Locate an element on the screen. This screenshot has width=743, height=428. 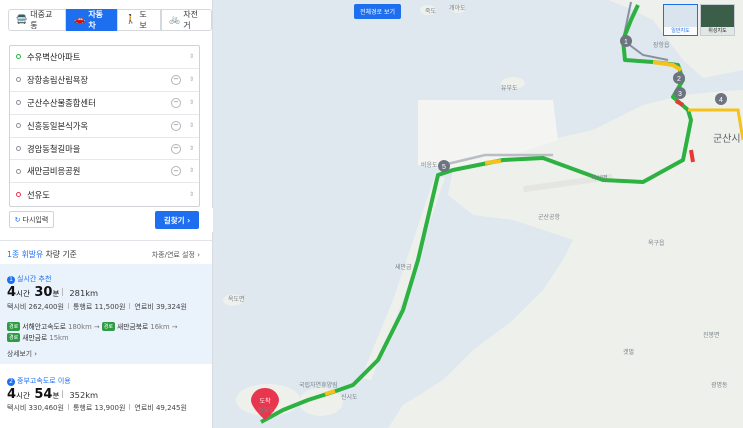
waypoint-marker-5: 5 is located at coordinates (444, 166).